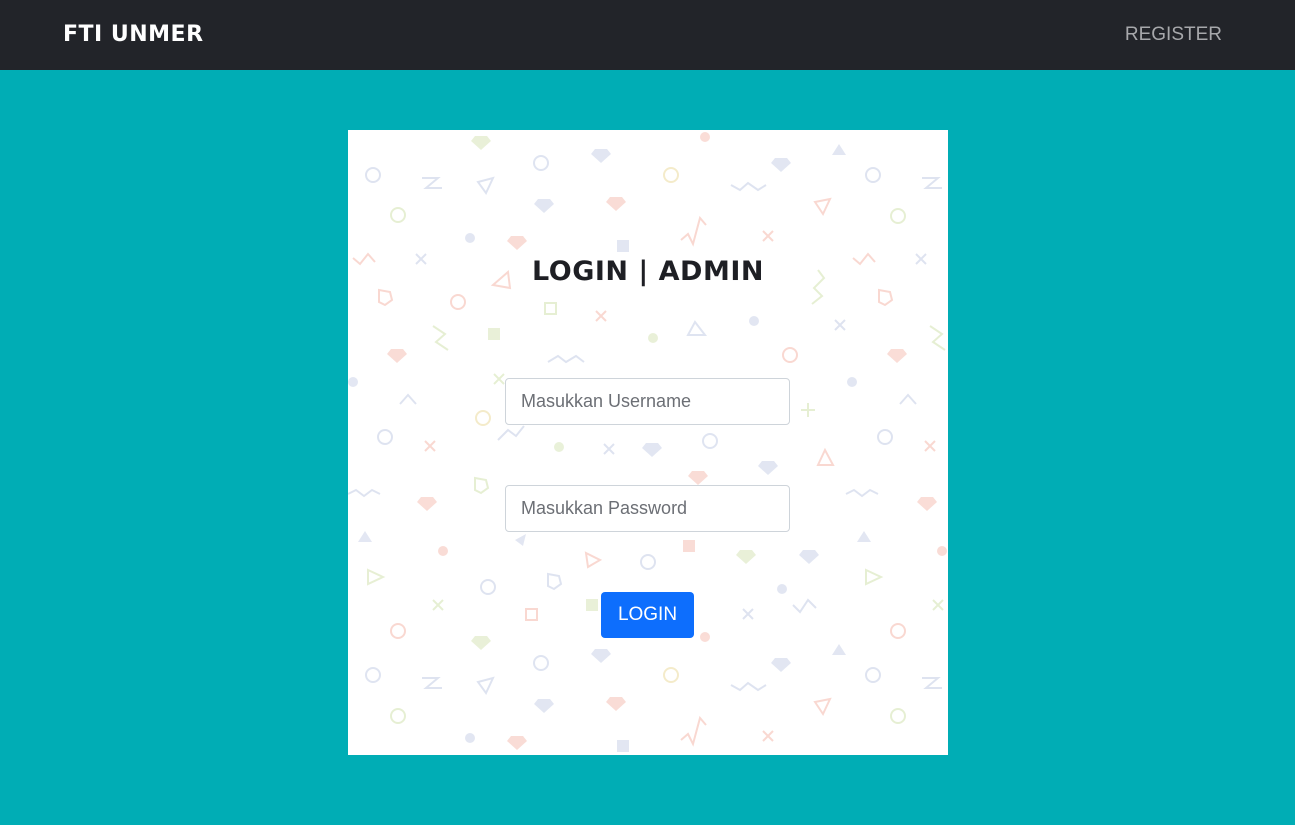 This screenshot has width=1295, height=825. I want to click on login-title: LOGIN | ADMIN, so click(648, 271).